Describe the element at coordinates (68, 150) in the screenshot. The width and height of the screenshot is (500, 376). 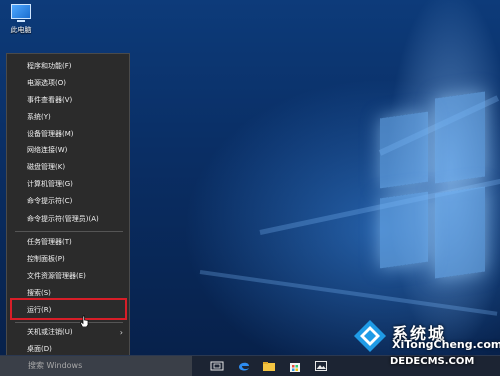
I see `menu-item-network-connections: 网络连接(W)` at that location.